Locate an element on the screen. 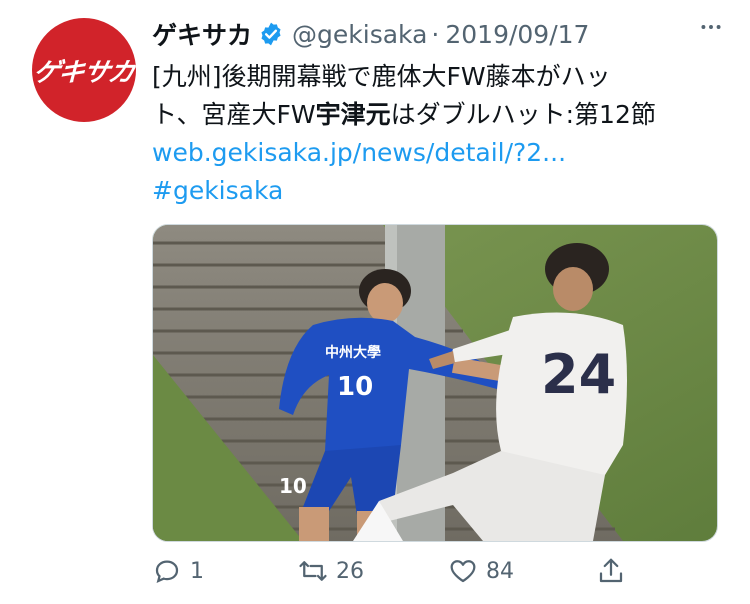  like-button: 84 is located at coordinates (481, 571).